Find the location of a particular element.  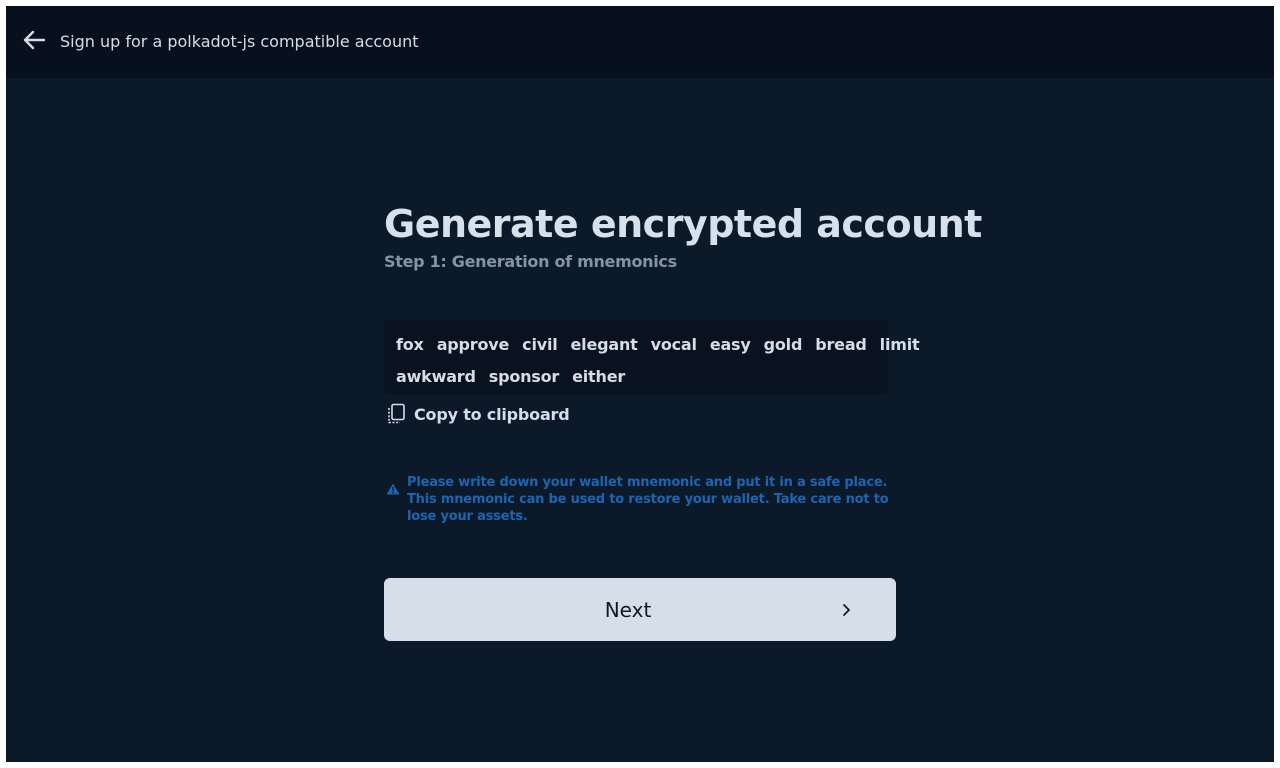

page-title: Generate encrypted account is located at coordinates (683, 224).